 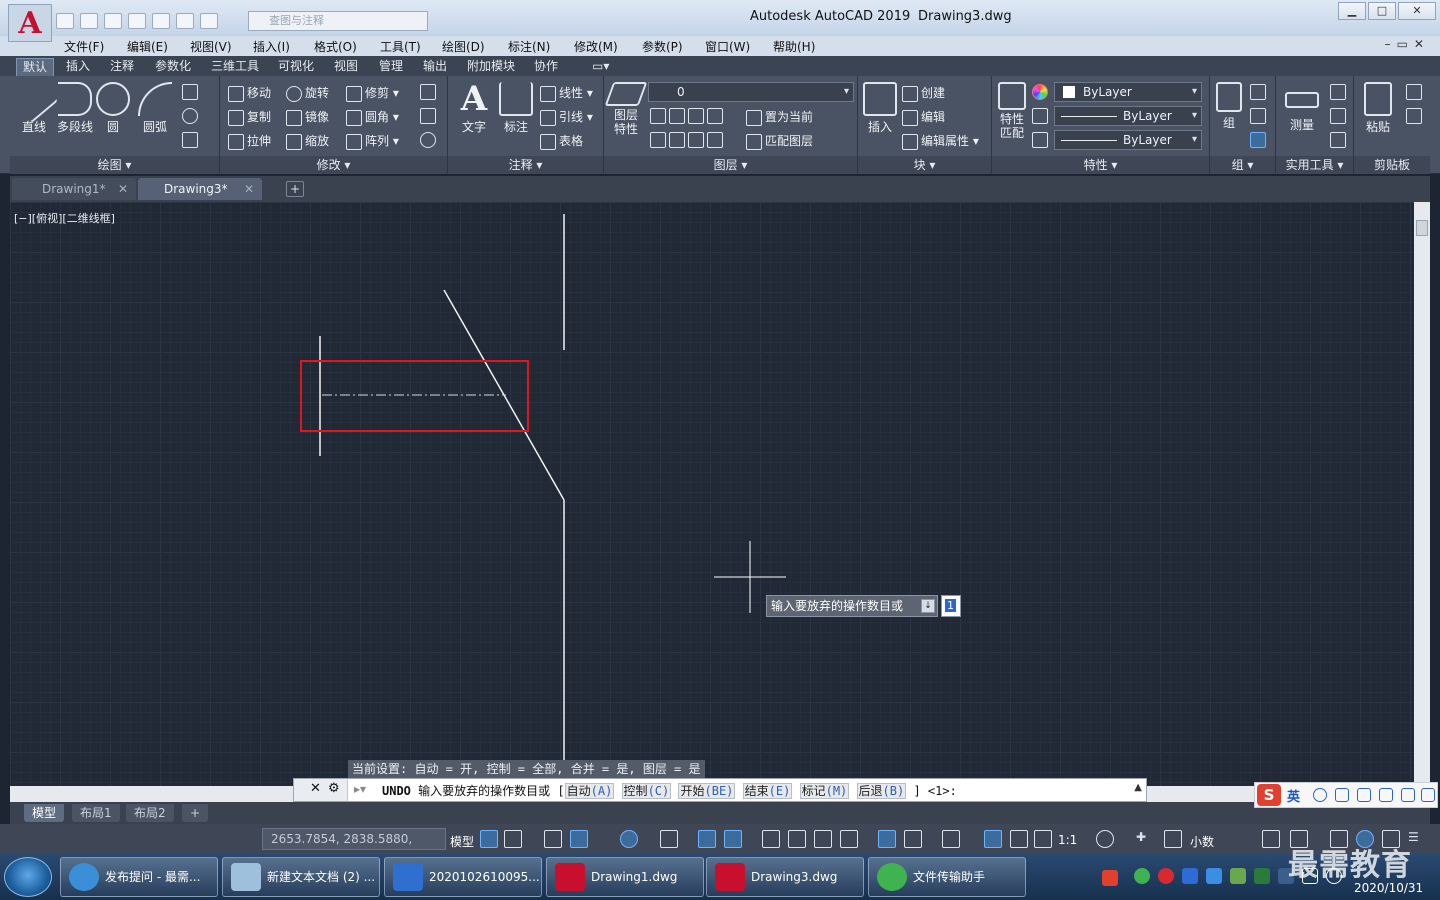 What do you see at coordinates (195, 813) in the screenshot?
I see `add-layout-icon: +` at bounding box center [195, 813].